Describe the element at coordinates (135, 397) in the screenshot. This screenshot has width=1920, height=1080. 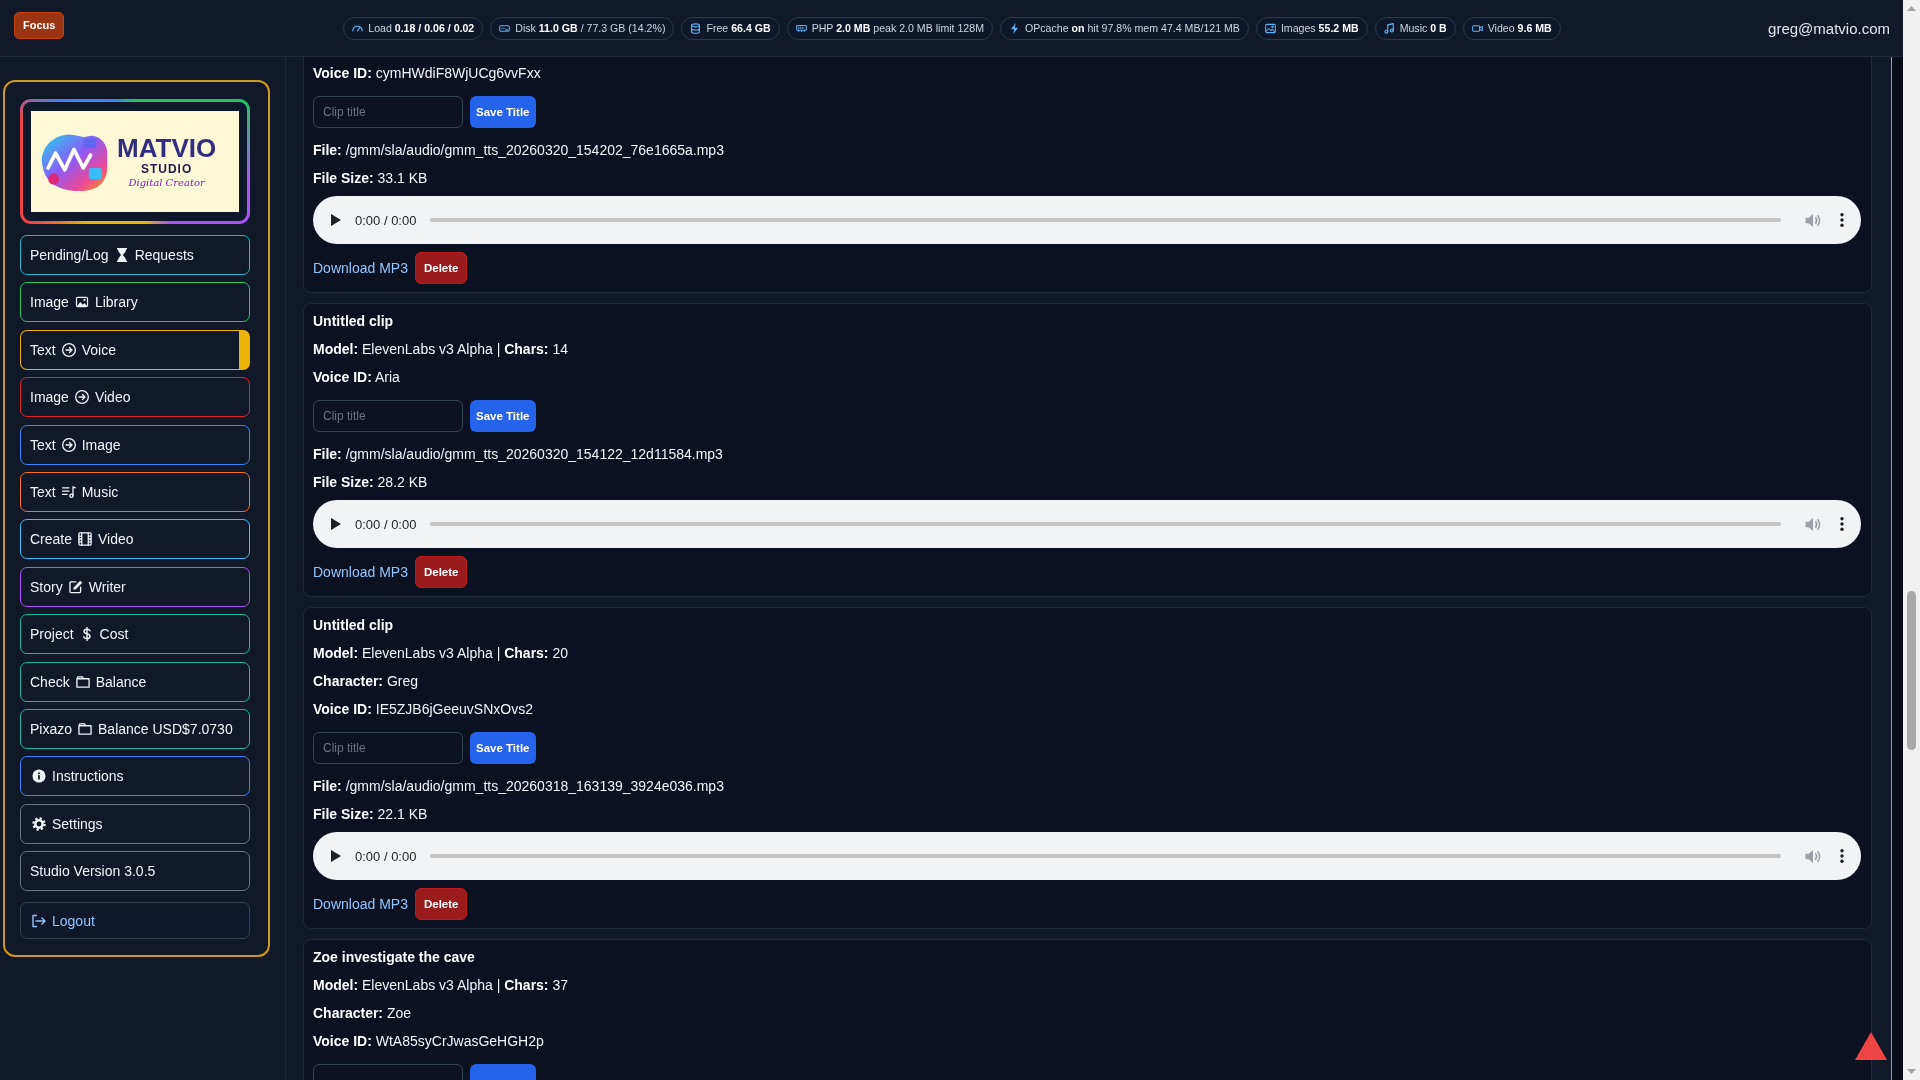
I see `sidebar-item: Image Video` at that location.